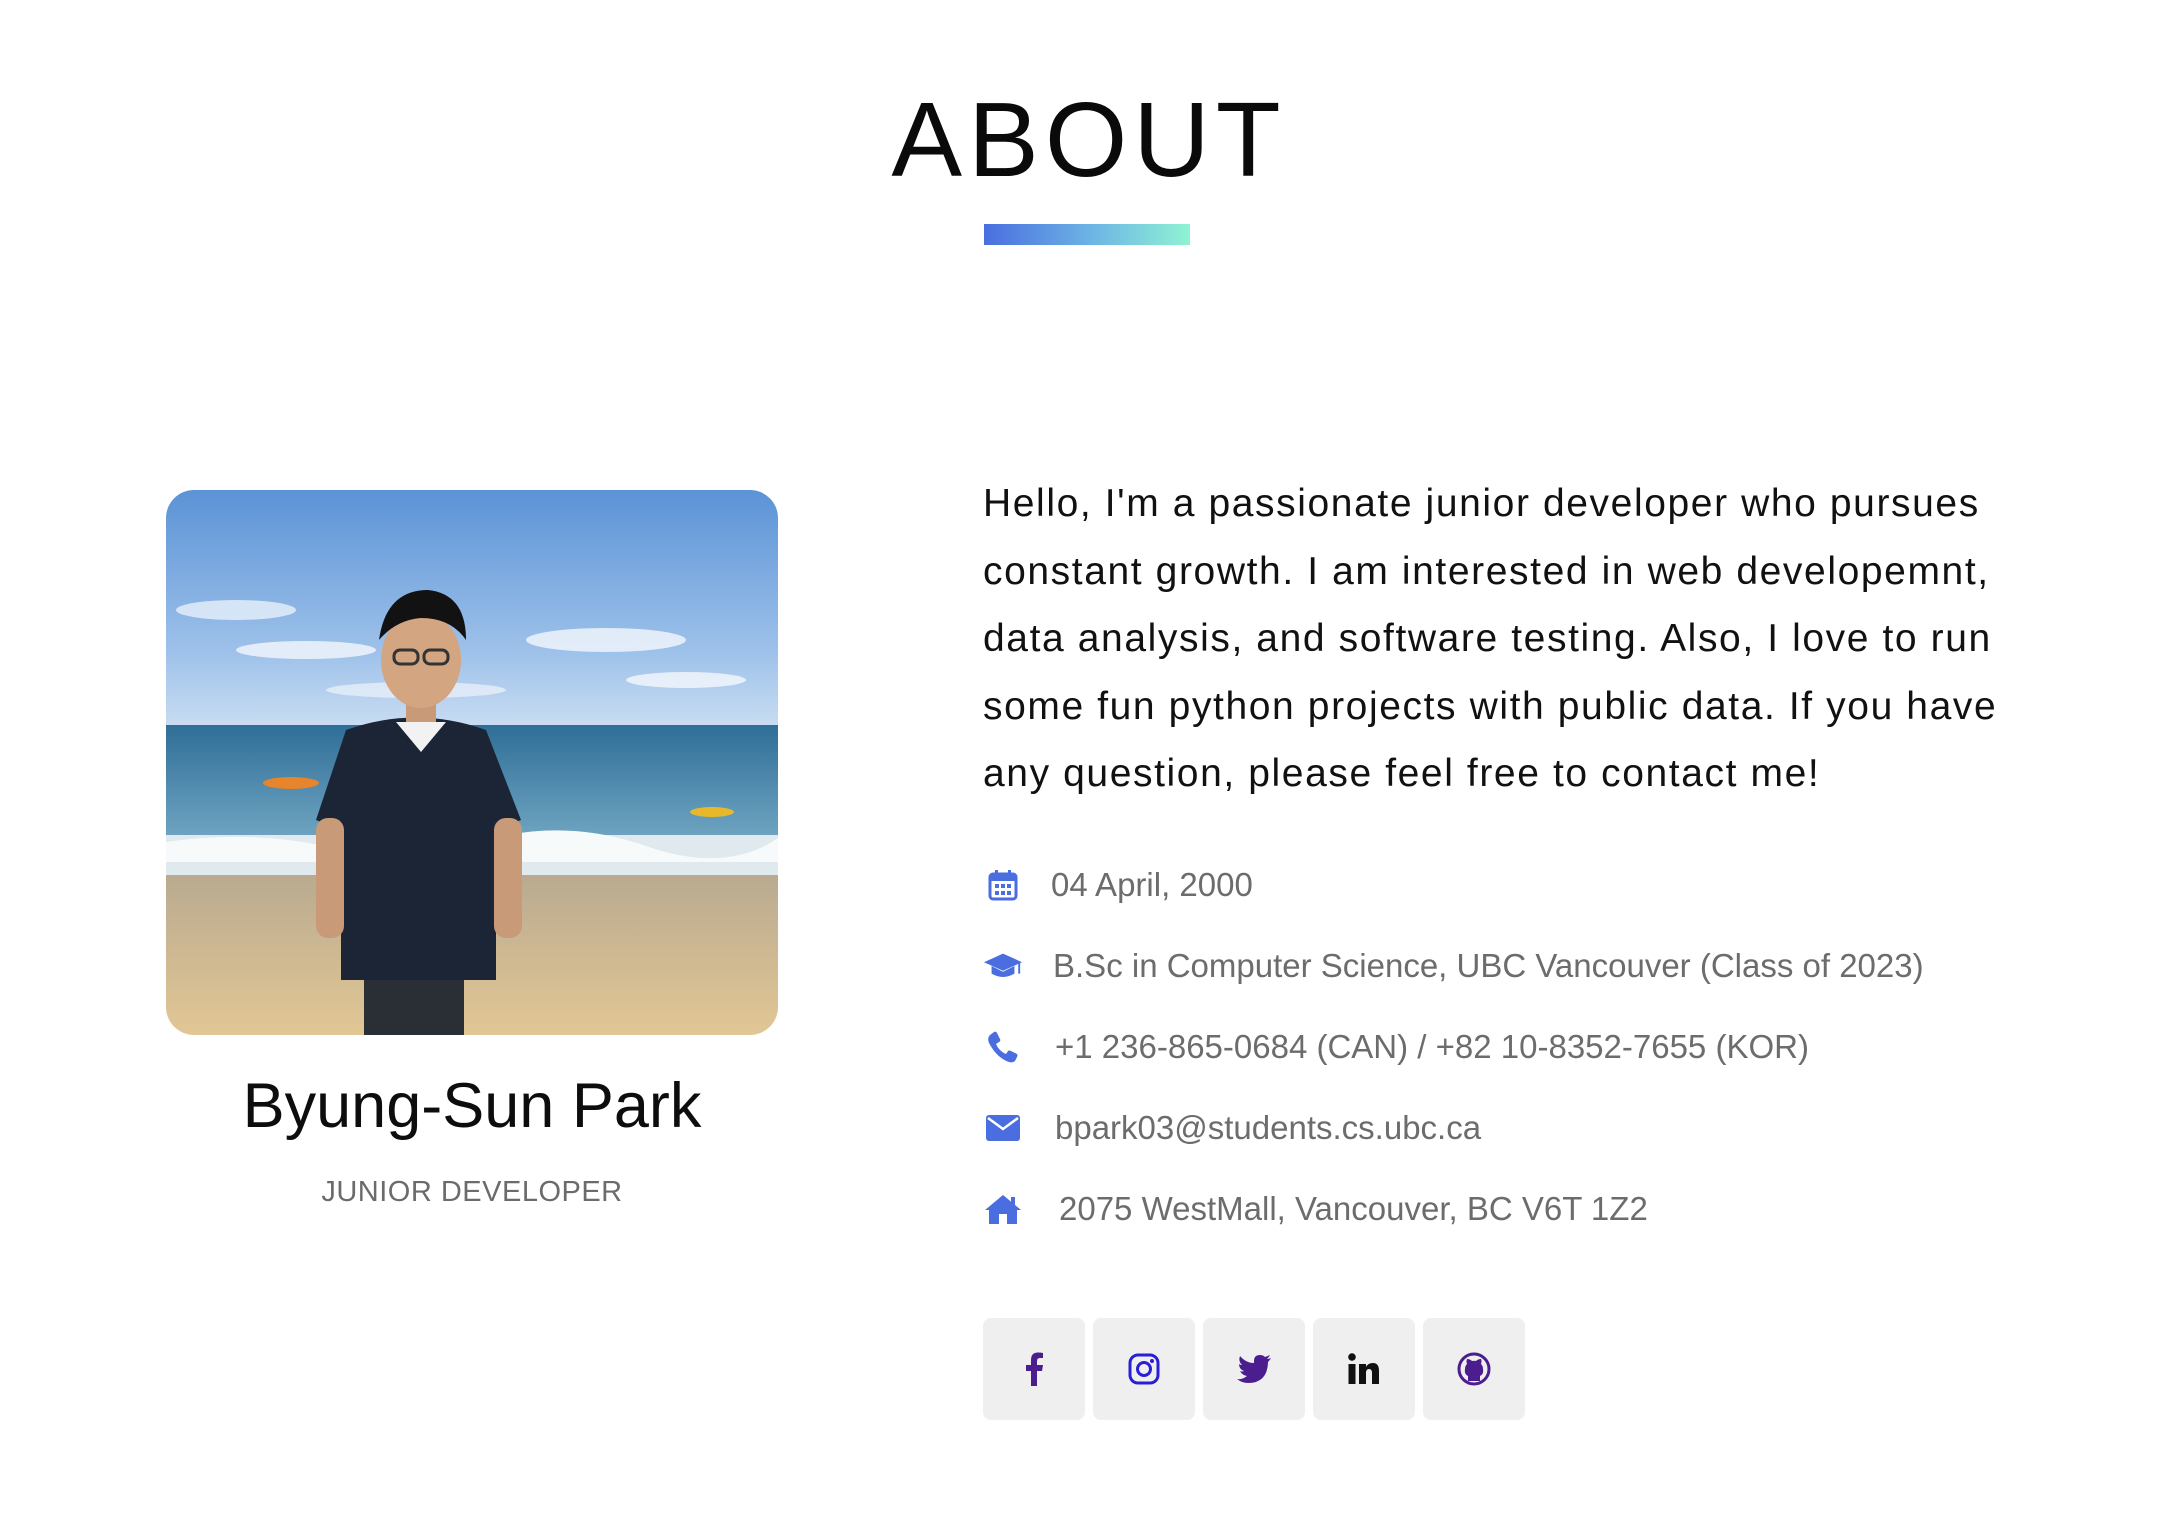 Image resolution: width=2178 pixels, height=1516 pixels. I want to click on section-title: ABOUT, so click(1089, 140).